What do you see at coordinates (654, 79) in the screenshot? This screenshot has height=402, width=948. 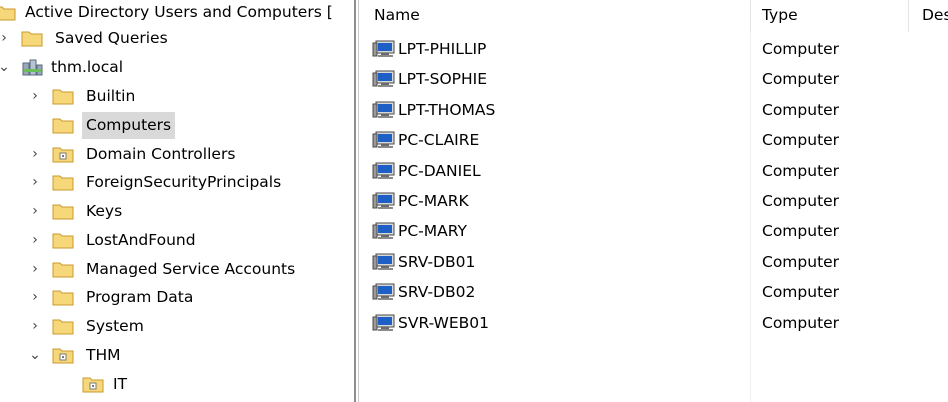 I see `list-row: LPT-SOPHIE Computer` at bounding box center [654, 79].